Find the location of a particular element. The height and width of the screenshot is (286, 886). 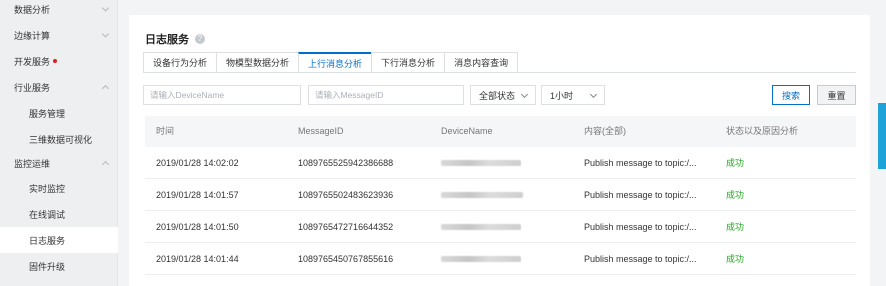

status-select: 全部状态 is located at coordinates (503, 95).